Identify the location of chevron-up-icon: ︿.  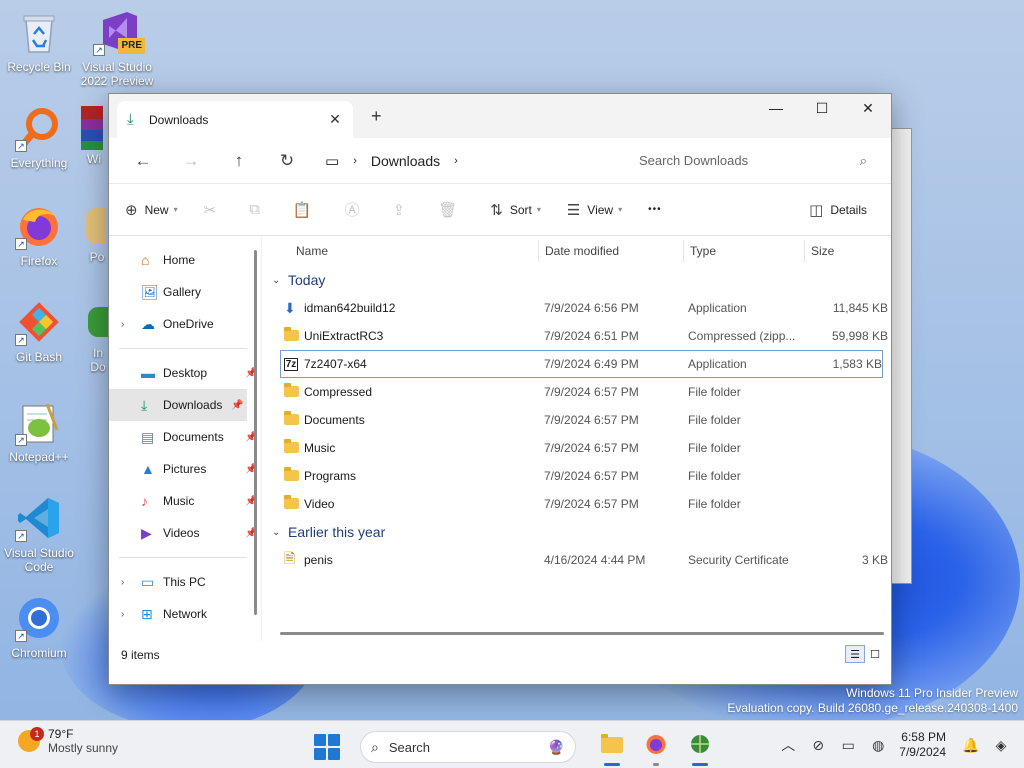
(788, 745).